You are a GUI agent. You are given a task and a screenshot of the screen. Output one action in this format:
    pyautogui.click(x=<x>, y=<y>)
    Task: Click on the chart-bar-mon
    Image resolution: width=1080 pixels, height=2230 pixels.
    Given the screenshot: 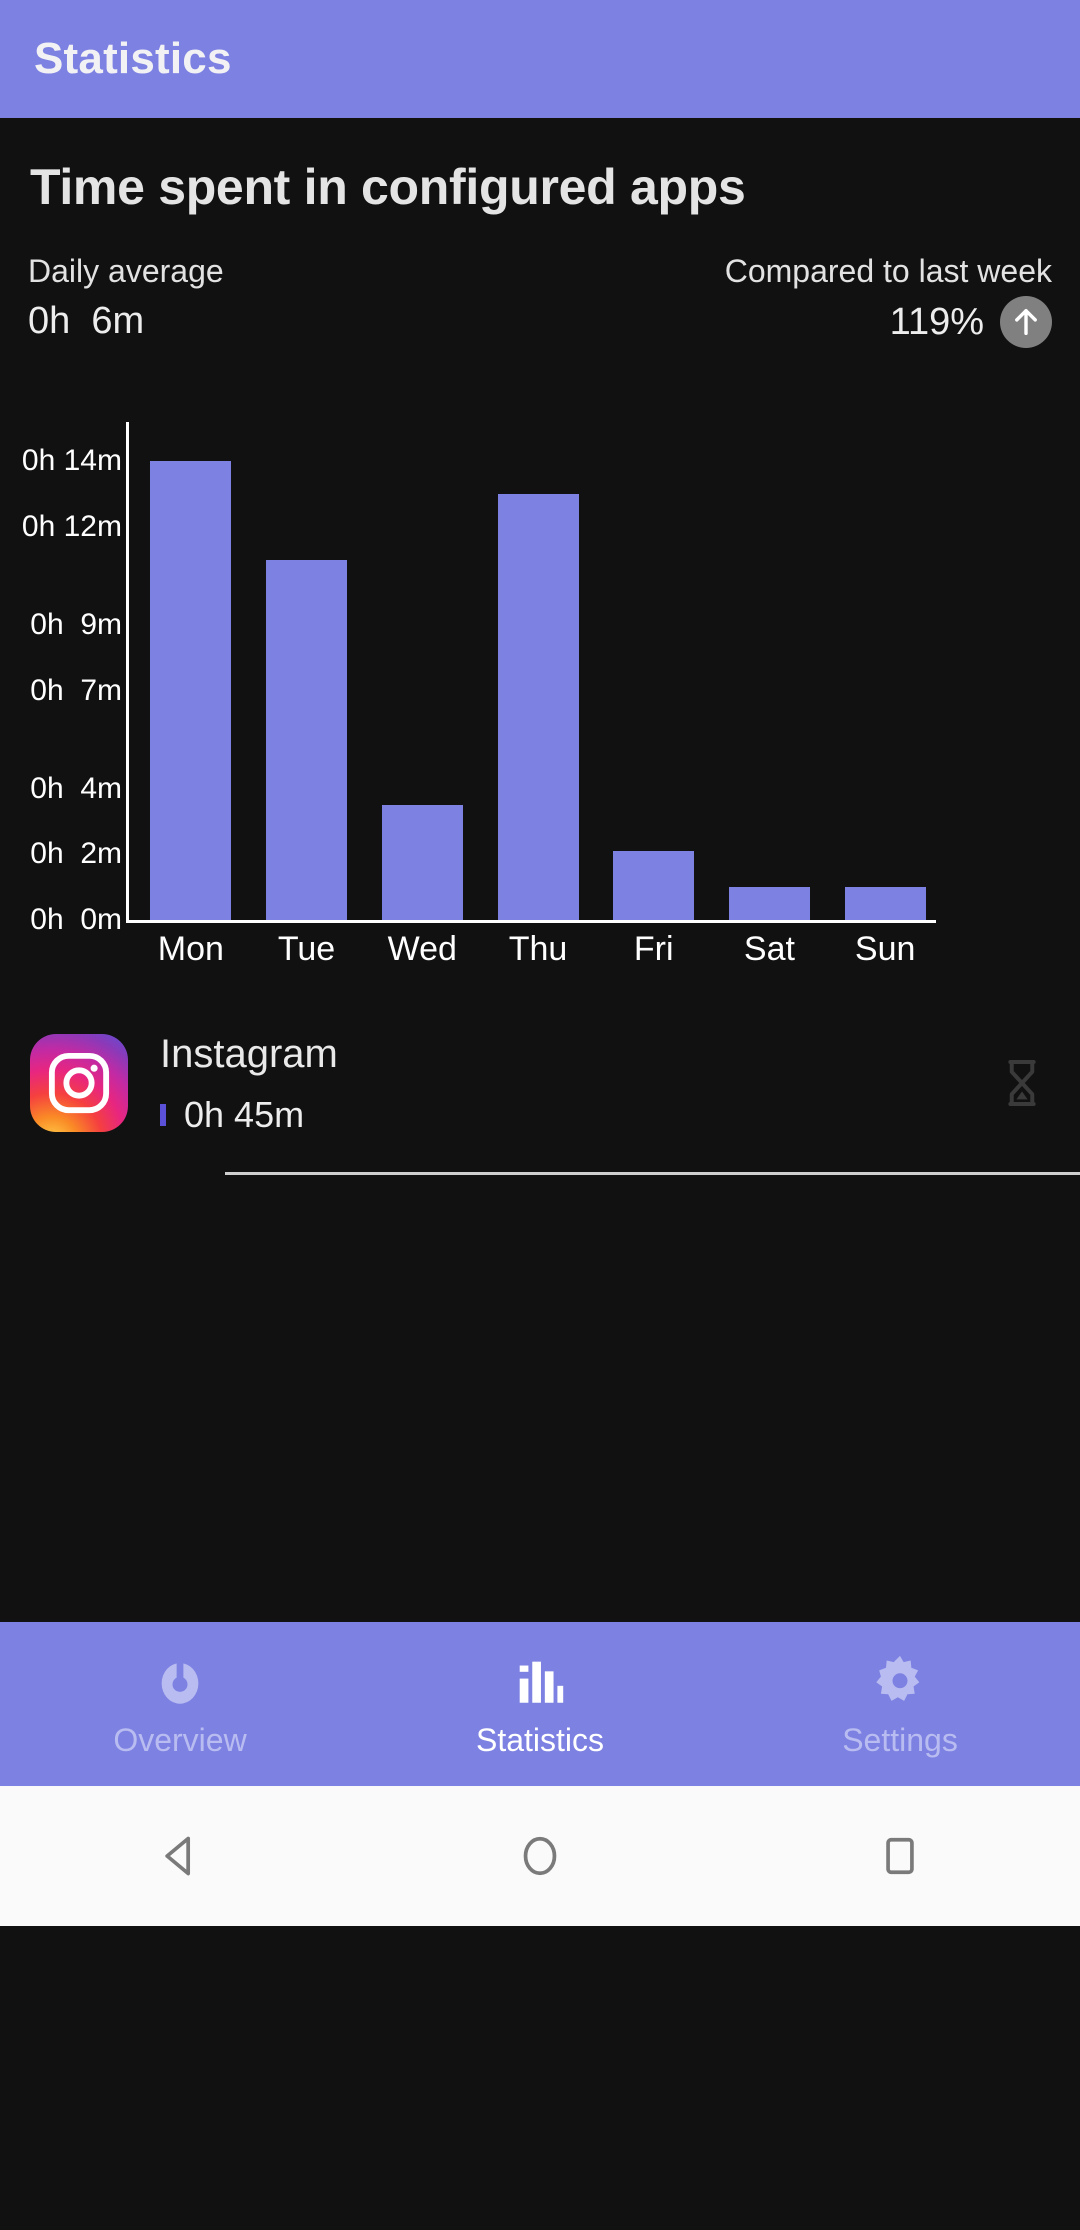 What is the action you would take?
    pyautogui.click(x=191, y=690)
    